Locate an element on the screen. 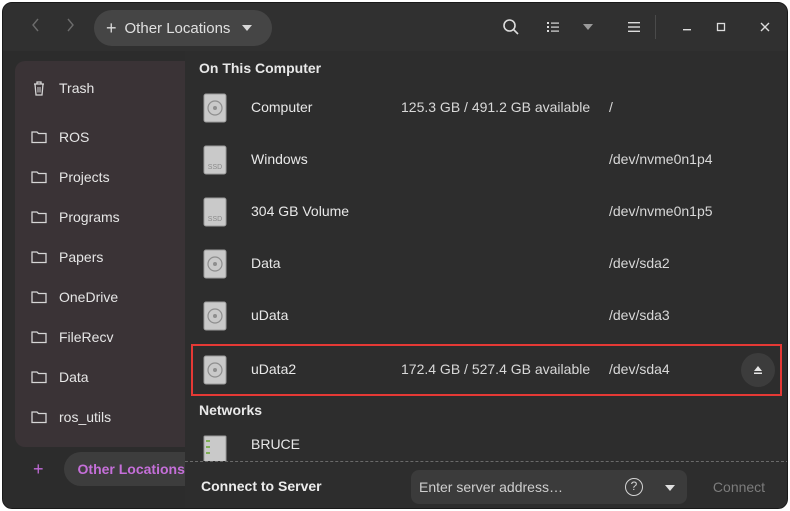 This screenshot has width=790, height=511. eject-button is located at coordinates (758, 370).